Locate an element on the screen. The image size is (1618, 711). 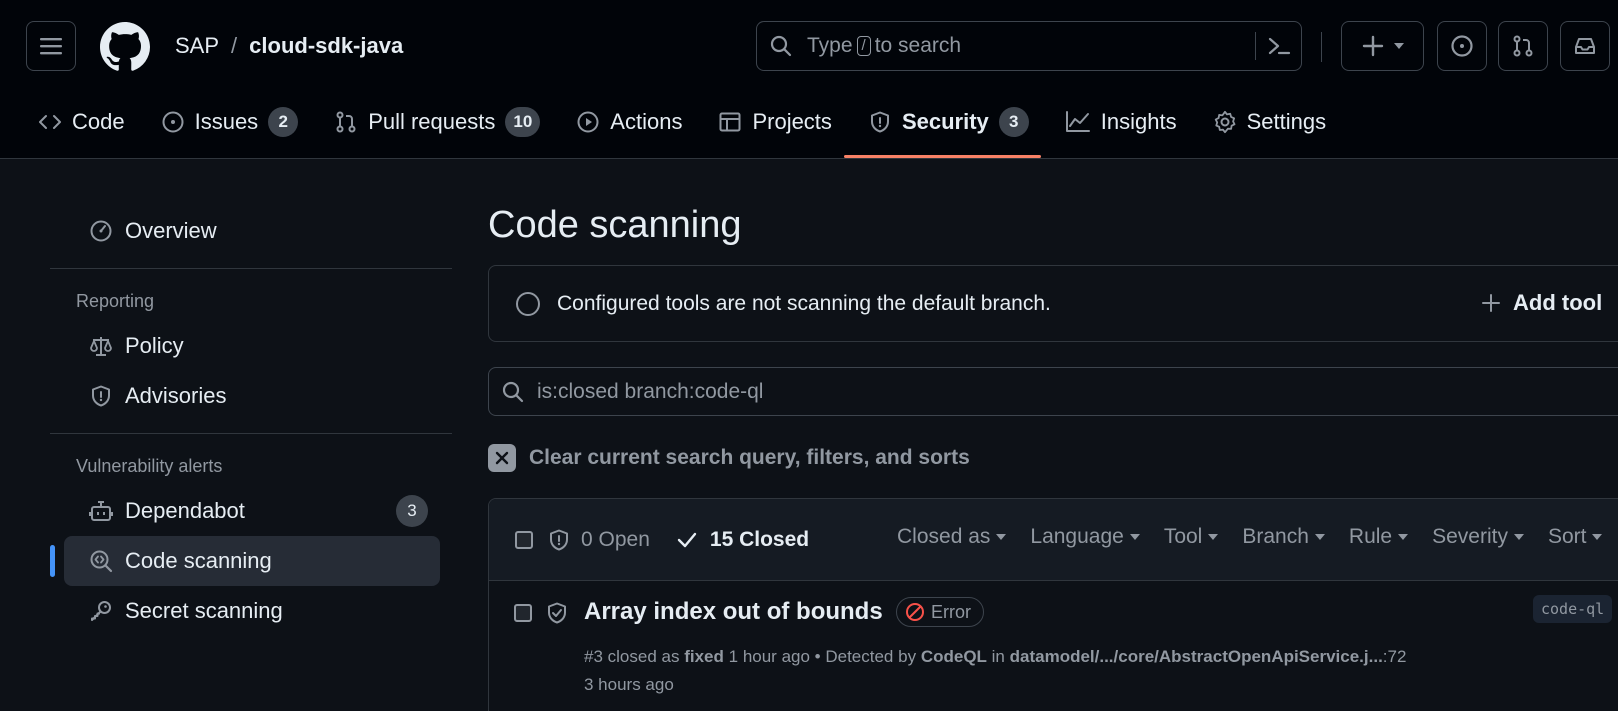
sidebar-item-overview: Overview is located at coordinates (252, 231).